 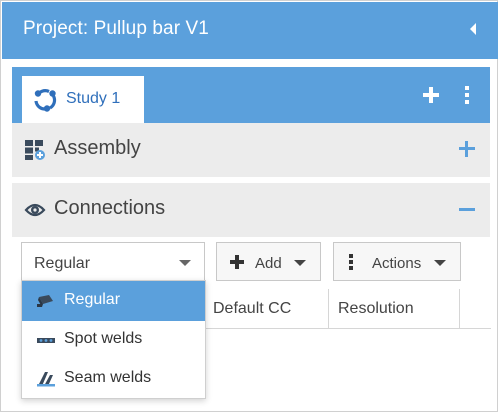 What do you see at coordinates (45, 301) in the screenshot?
I see `regular-connector-icon` at bounding box center [45, 301].